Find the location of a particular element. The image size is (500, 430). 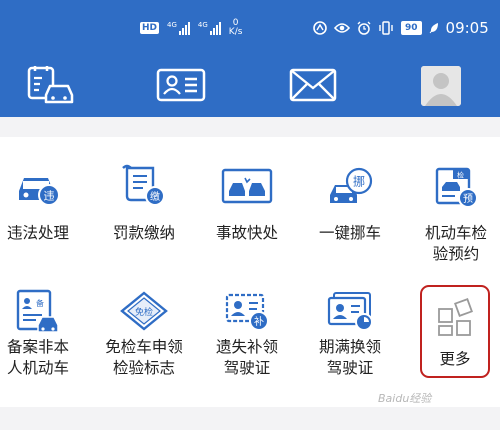

service-register-other-vehicle: 备 备案非本 人机动车 is located at coordinates (44, 345).